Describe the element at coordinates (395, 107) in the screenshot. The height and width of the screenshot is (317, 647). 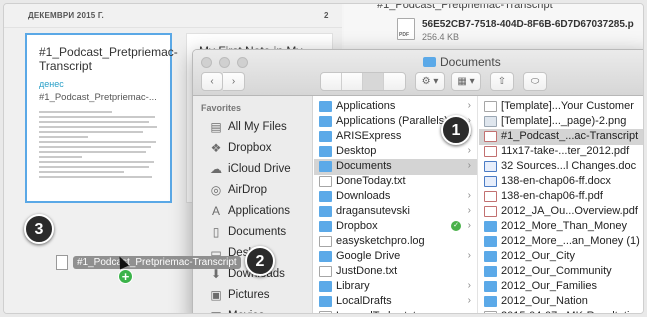
I see `file-row: Applications ›` at that location.